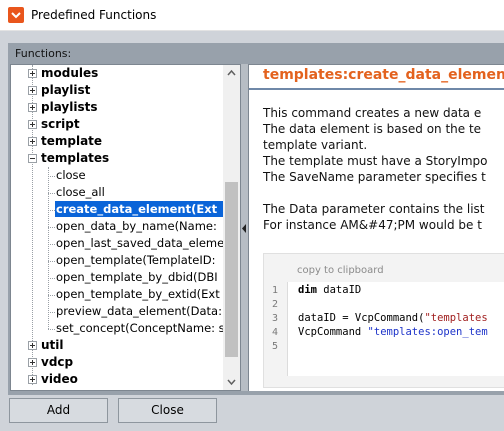 This screenshot has width=504, height=431. What do you see at coordinates (383, 75) in the screenshot?
I see `function-title: templates:create_data_element` at bounding box center [383, 75].